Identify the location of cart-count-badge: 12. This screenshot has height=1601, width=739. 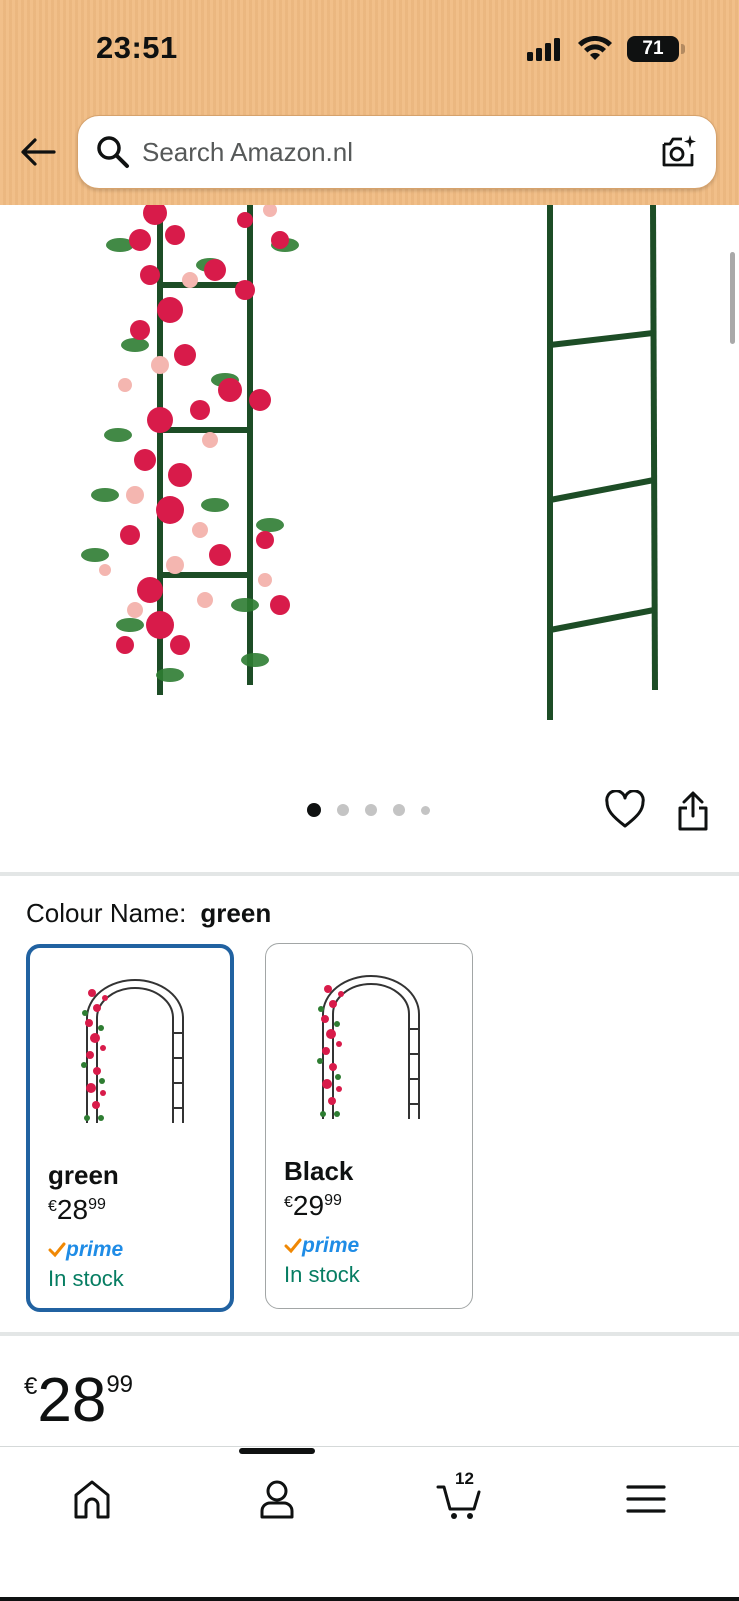
(464, 1478).